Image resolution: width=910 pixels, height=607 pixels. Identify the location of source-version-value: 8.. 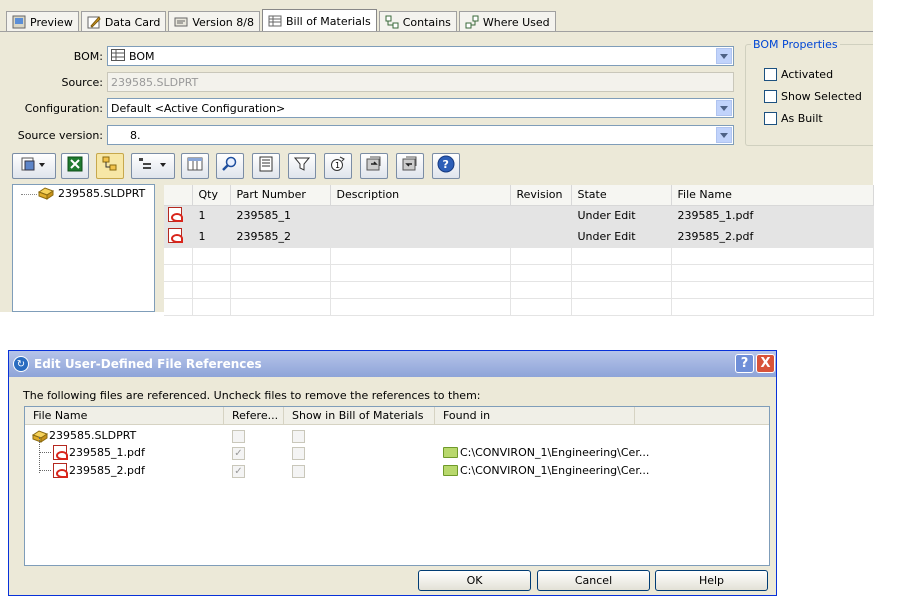
(135, 135).